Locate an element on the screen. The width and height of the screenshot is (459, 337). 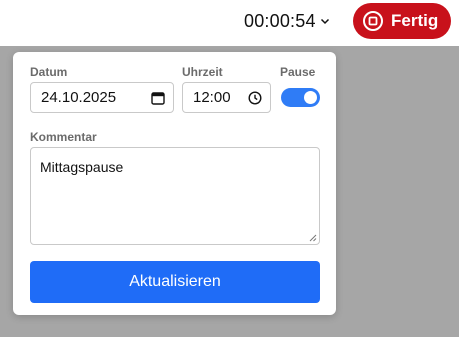
calendar-icon is located at coordinates (158, 98).